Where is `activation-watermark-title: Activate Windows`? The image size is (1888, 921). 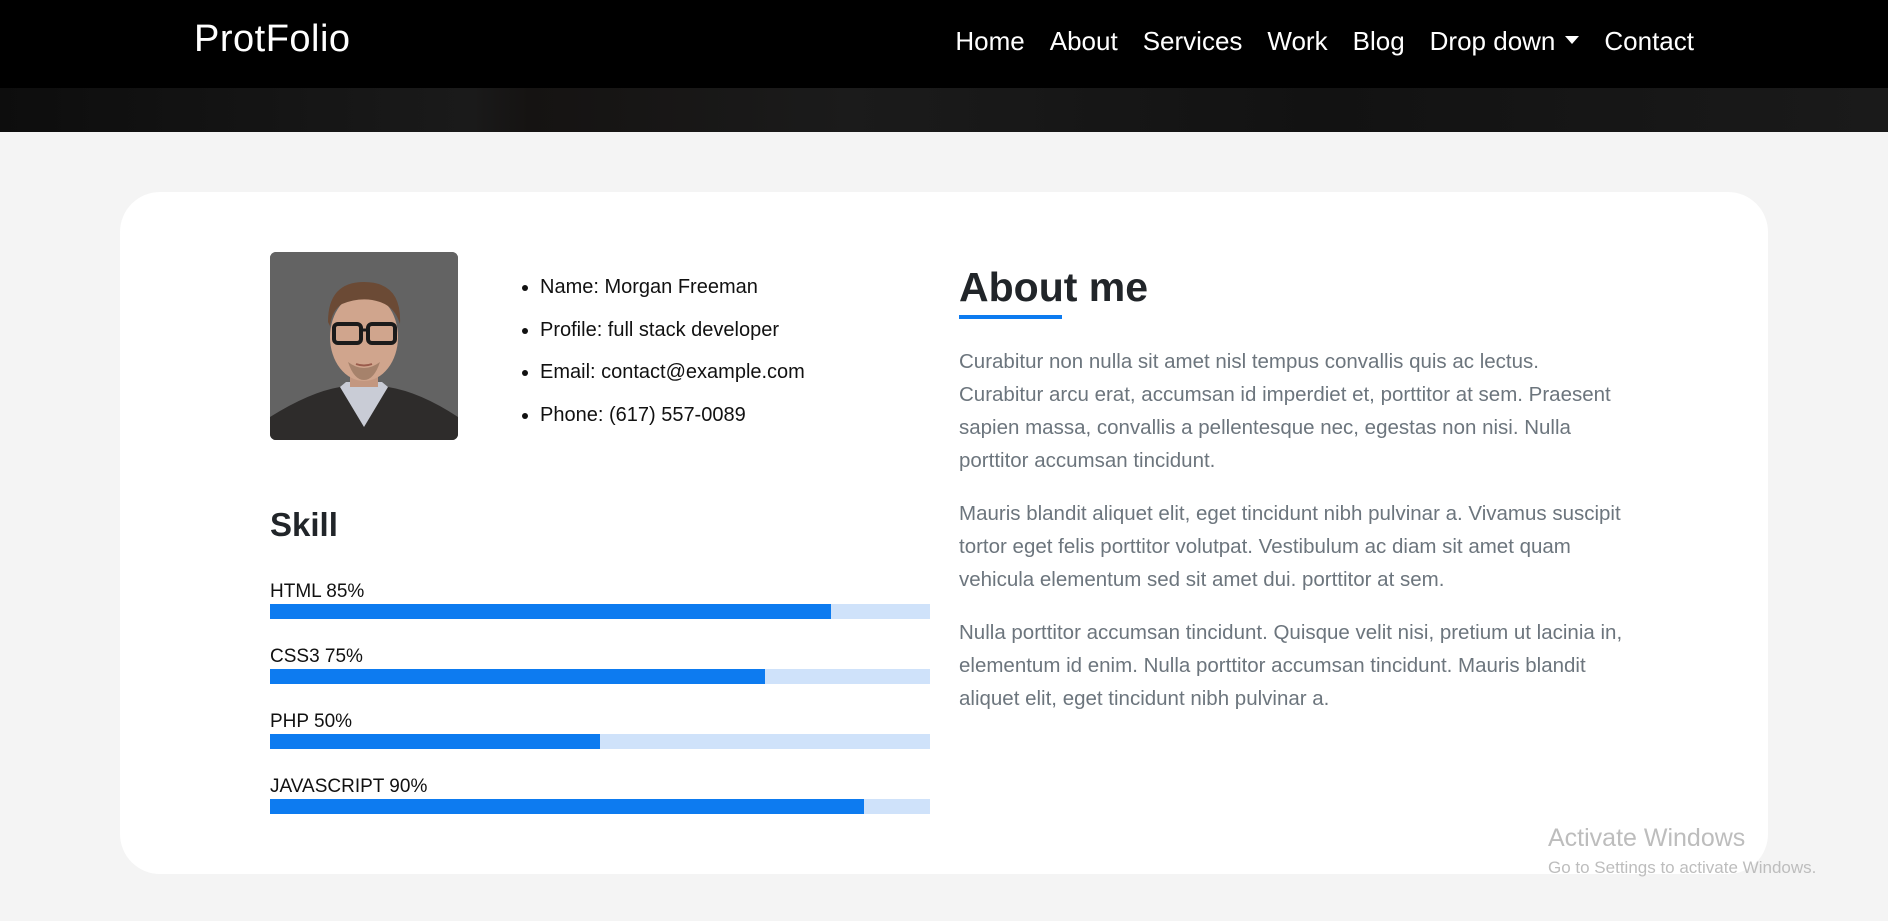 activation-watermark-title: Activate Windows is located at coordinates (1647, 838).